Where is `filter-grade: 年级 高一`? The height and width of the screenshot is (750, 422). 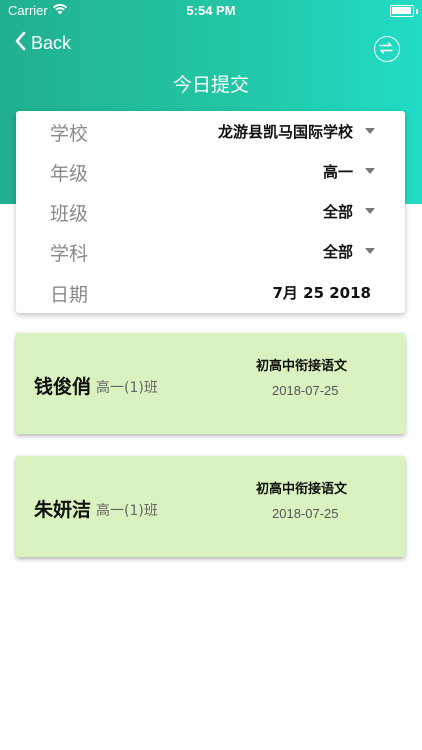
filter-grade: 年级 高一 is located at coordinates (210, 172).